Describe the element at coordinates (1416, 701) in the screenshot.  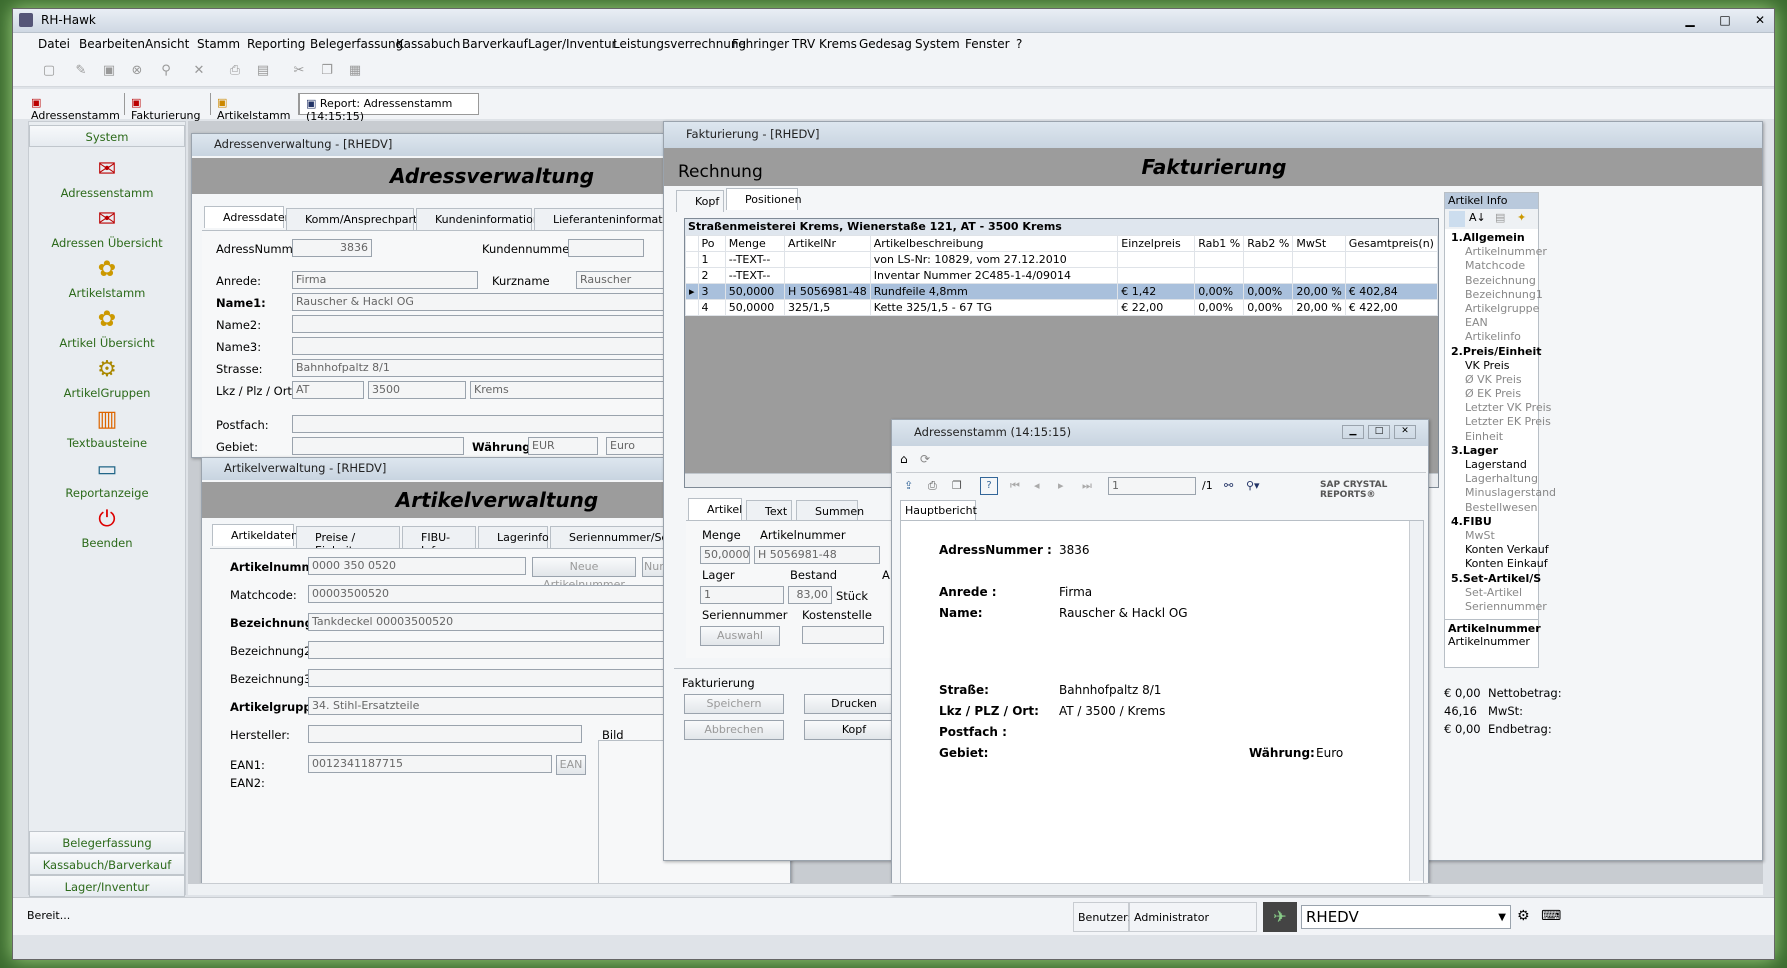
I see `report-vertical-scrollbar` at that location.